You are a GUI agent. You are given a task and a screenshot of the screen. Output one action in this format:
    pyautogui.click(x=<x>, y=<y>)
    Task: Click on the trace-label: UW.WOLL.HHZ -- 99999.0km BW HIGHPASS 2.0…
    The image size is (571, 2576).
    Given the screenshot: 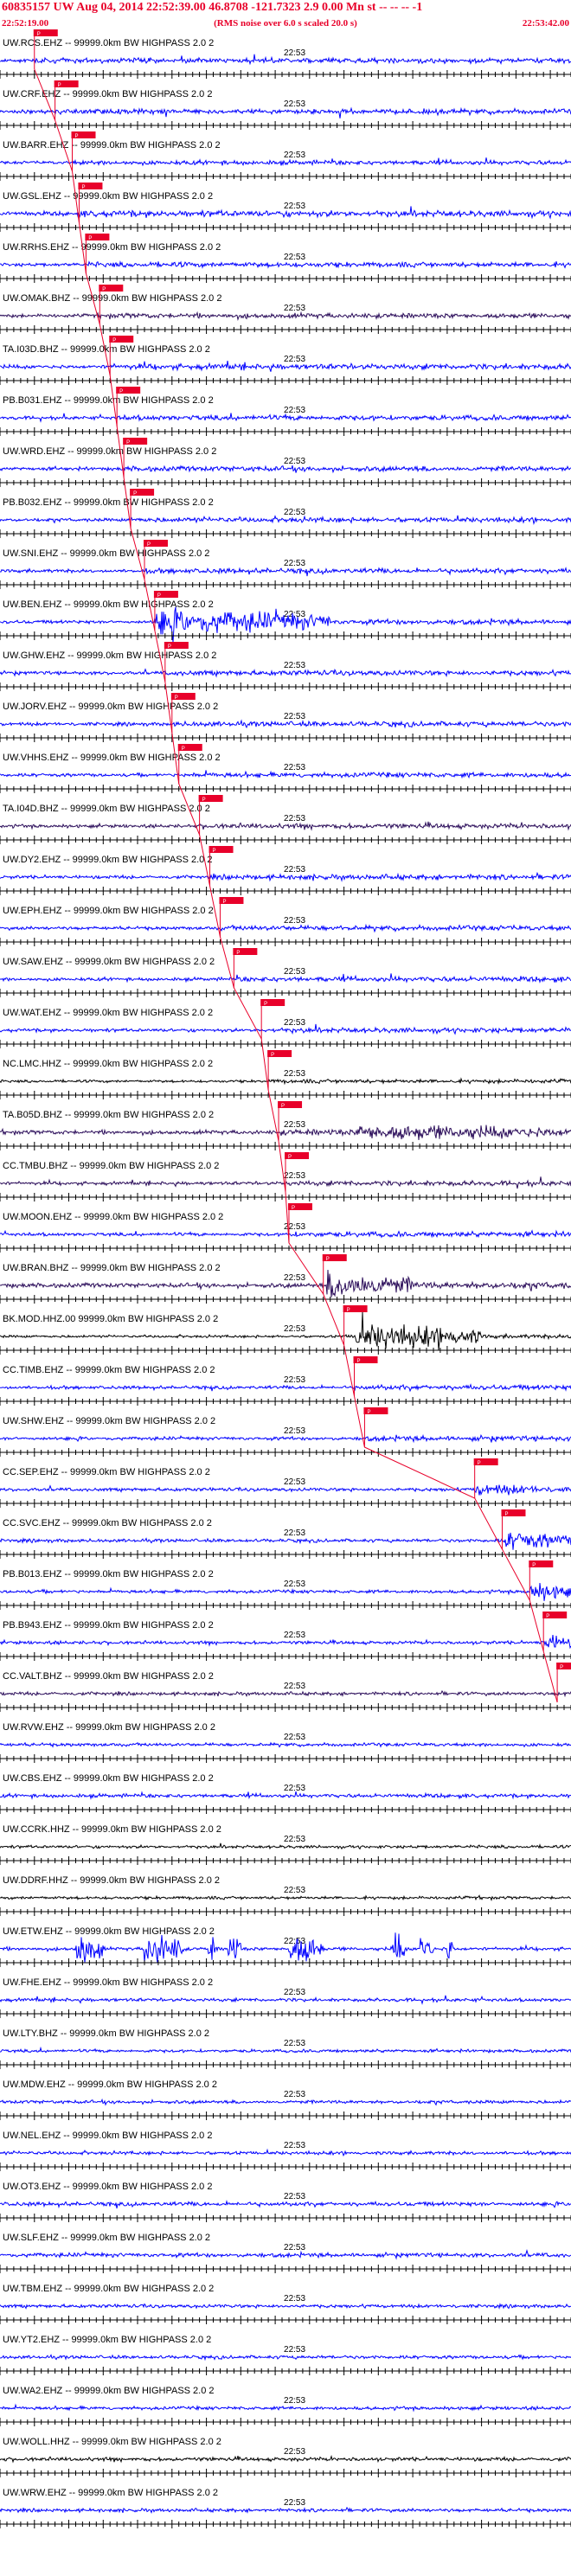 What is the action you would take?
    pyautogui.click(x=112, y=2442)
    